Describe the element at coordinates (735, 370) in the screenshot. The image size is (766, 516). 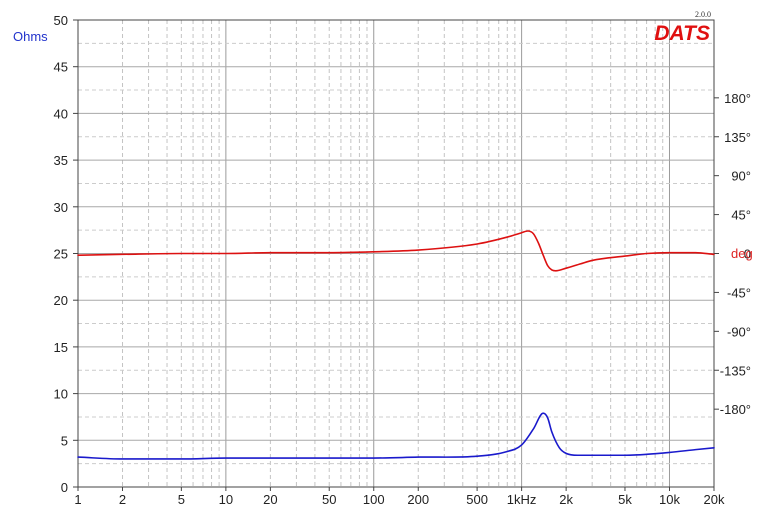
I see `right-tick-label: -135°` at that location.